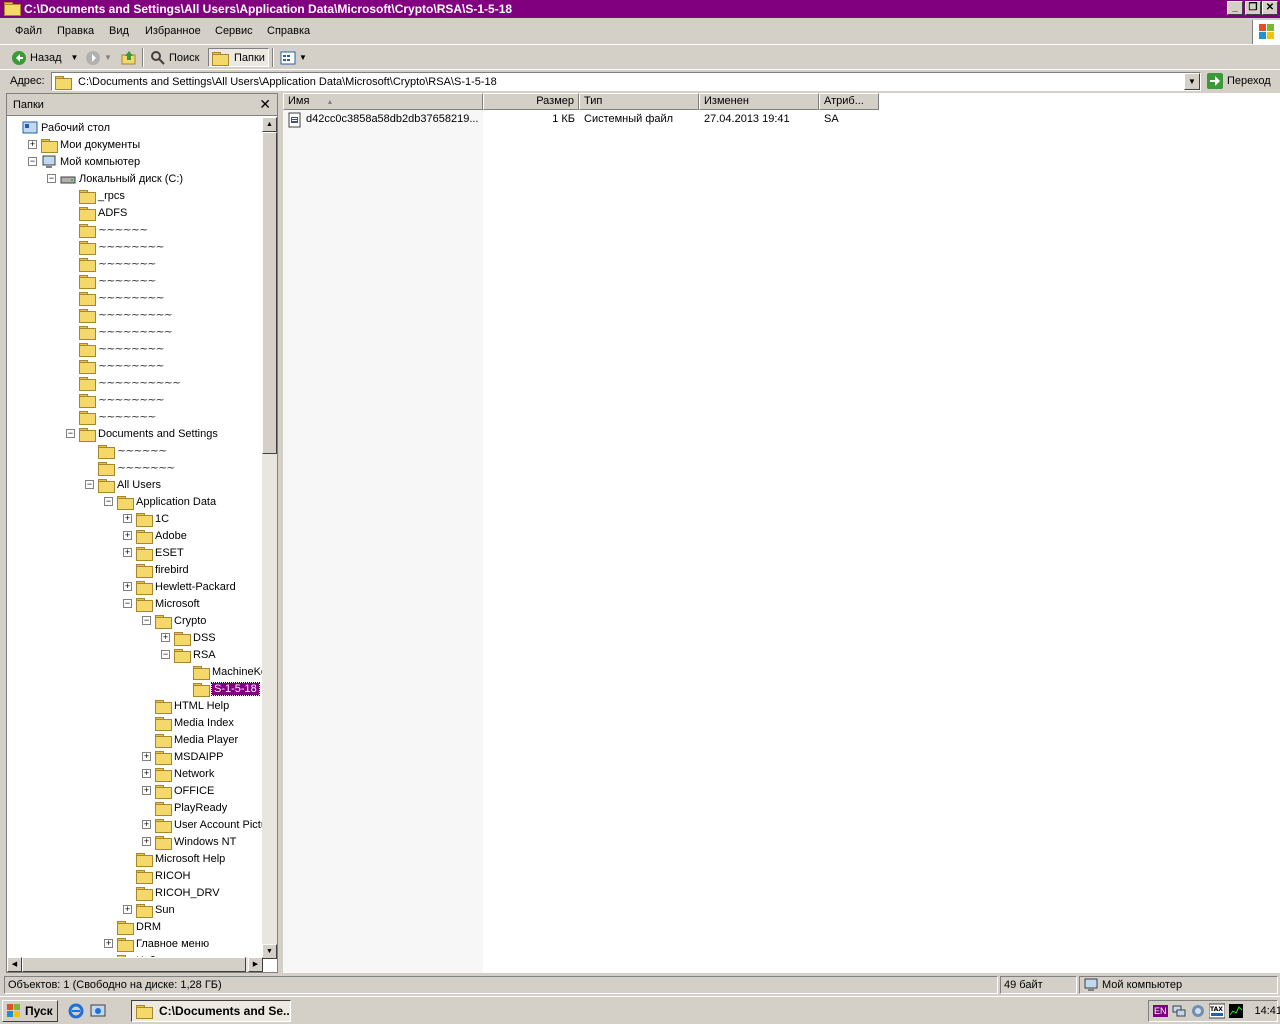  What do you see at coordinates (14, 964) in the screenshot?
I see `scroll-left-button: ◀` at bounding box center [14, 964].